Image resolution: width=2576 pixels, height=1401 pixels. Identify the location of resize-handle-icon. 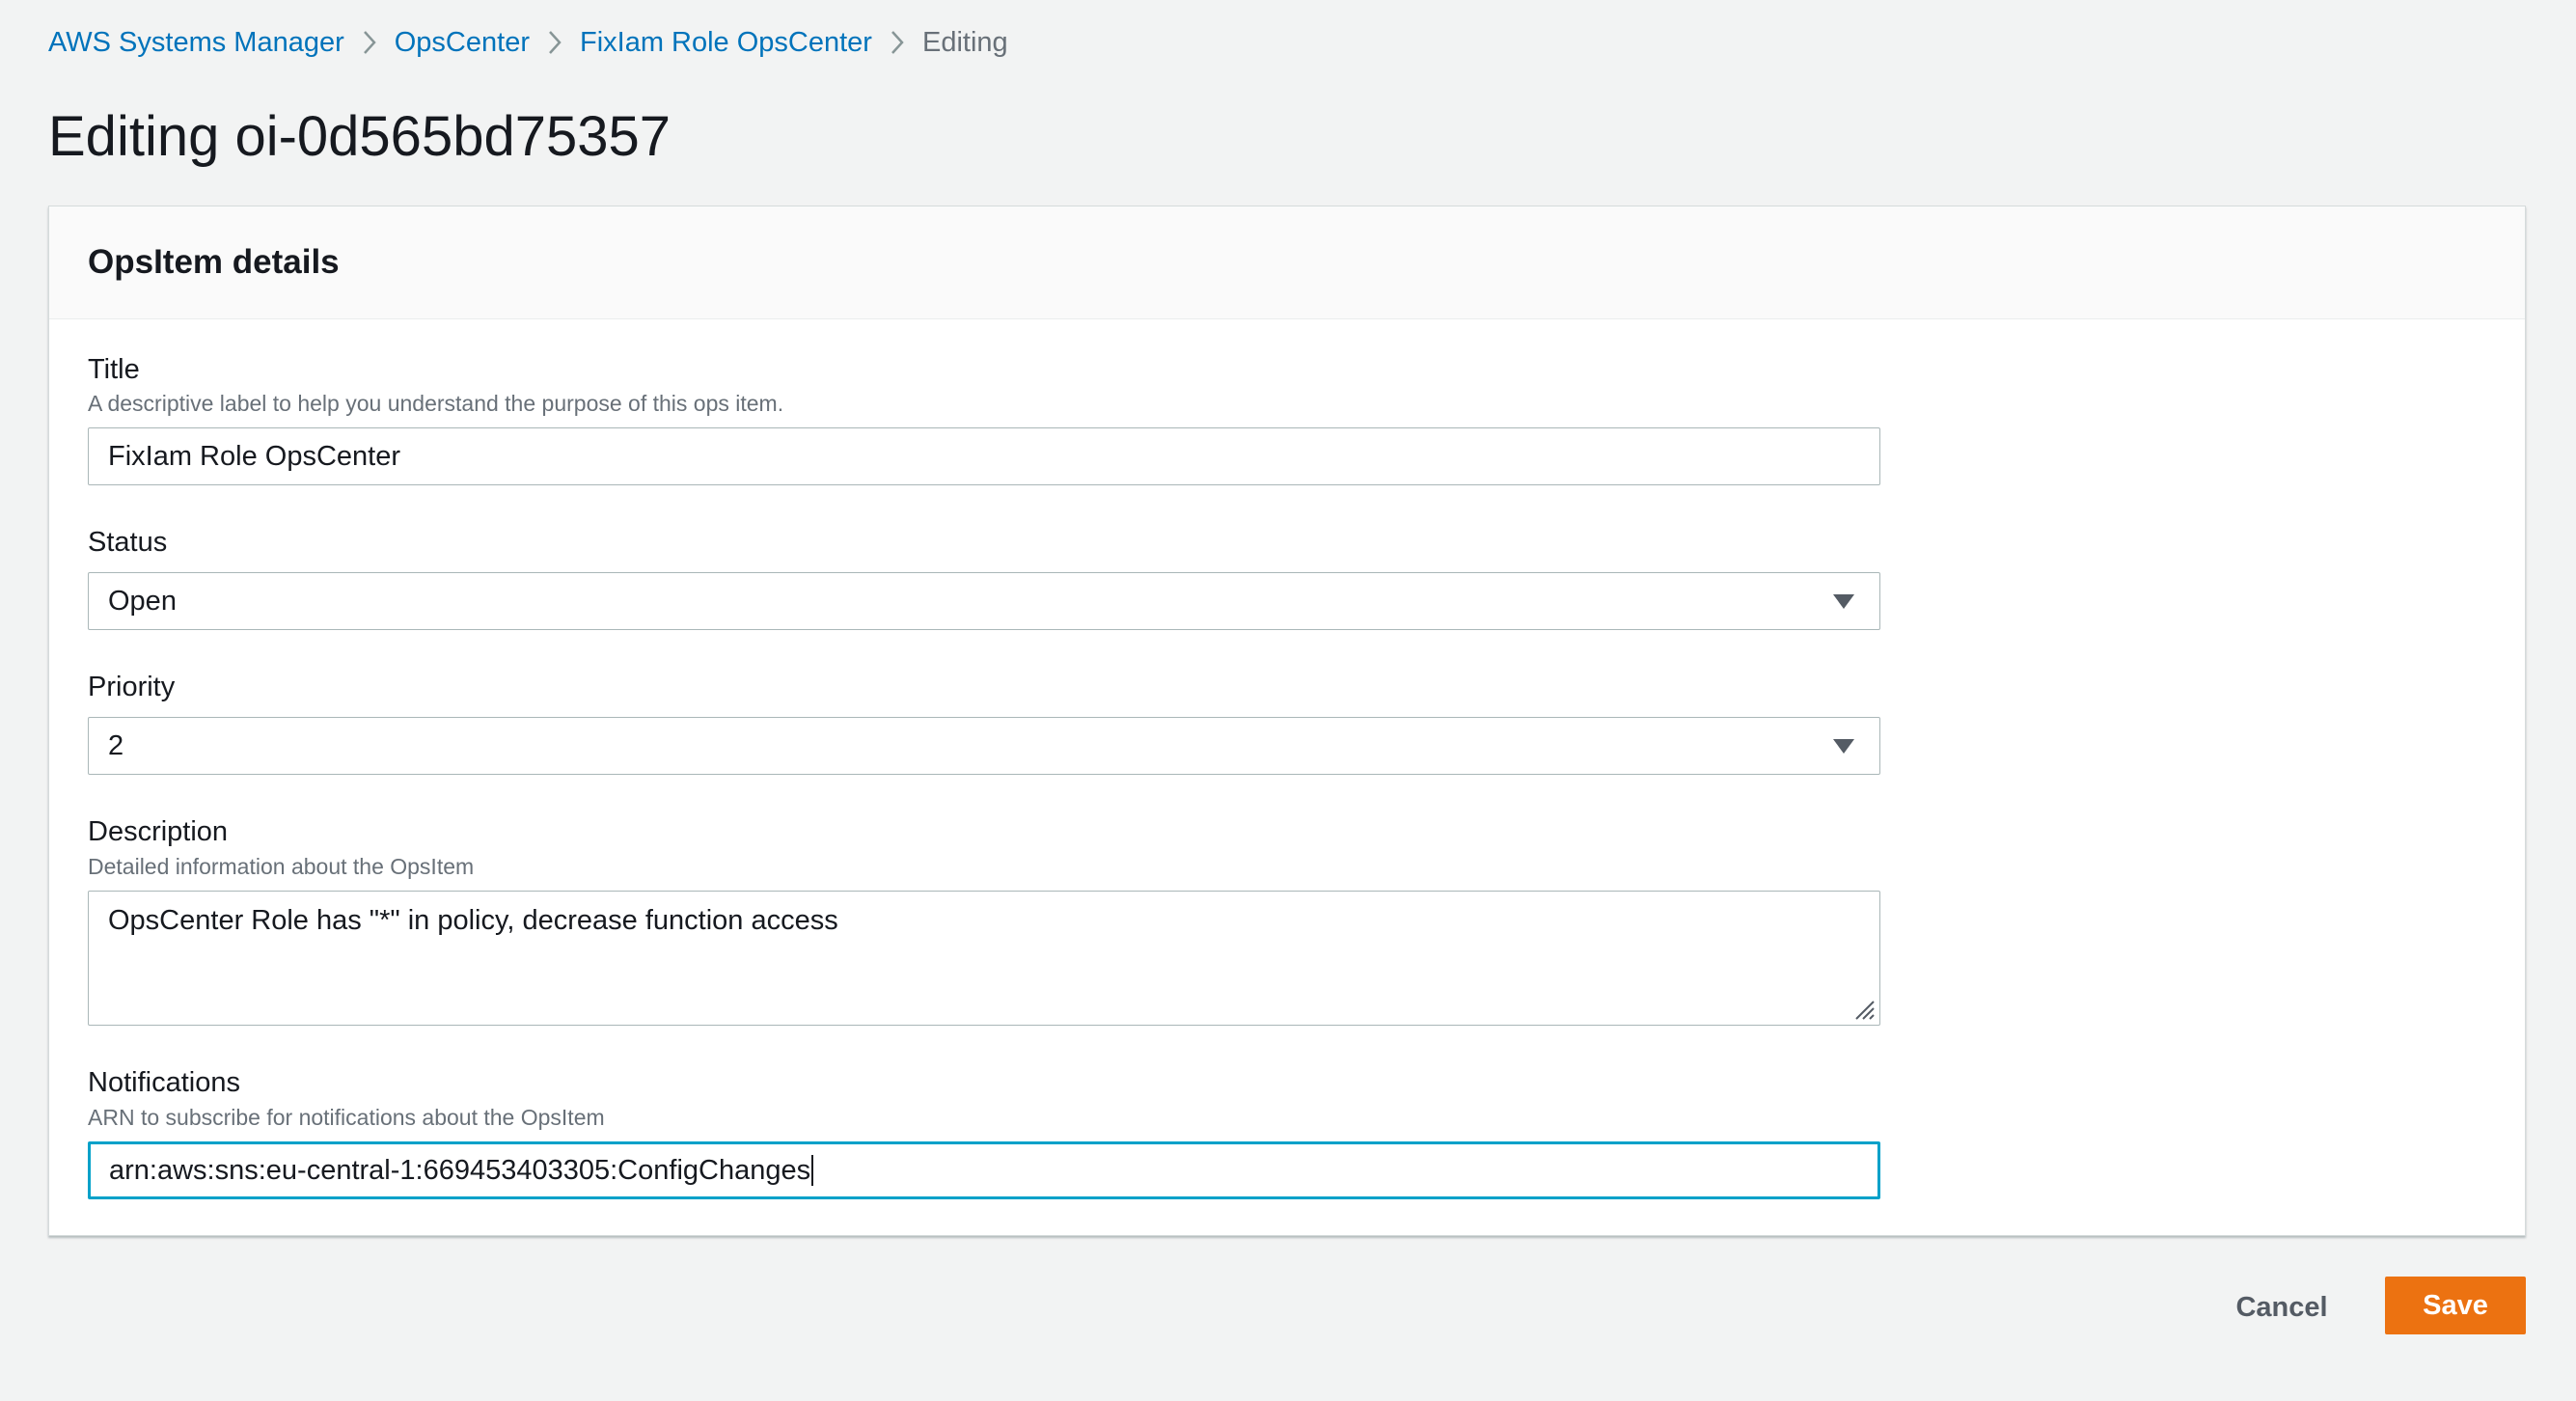
(1863, 1008).